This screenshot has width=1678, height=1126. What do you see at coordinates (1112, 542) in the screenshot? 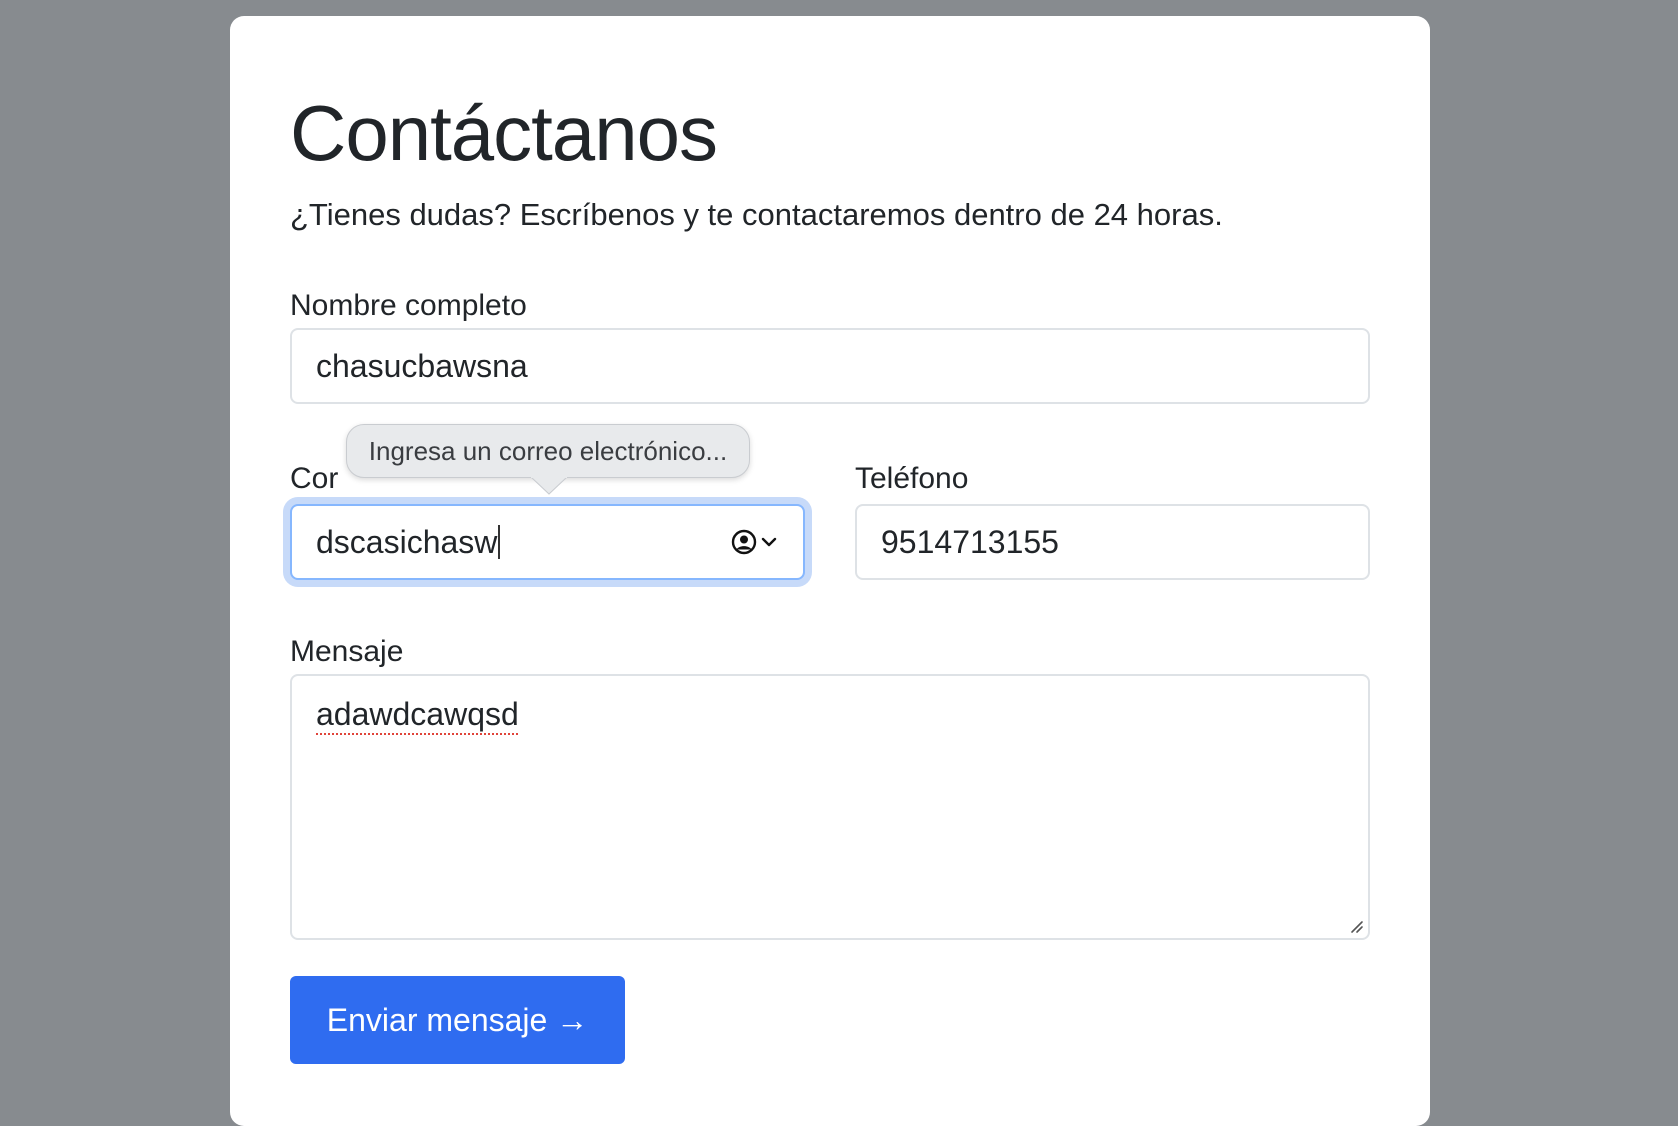
I see `phone-input: 9514713155` at bounding box center [1112, 542].